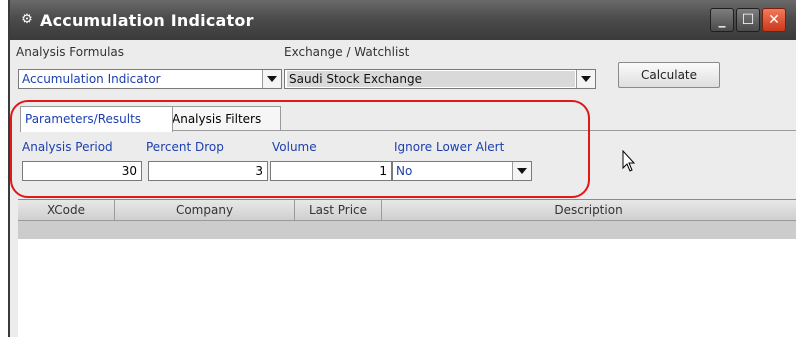 The height and width of the screenshot is (338, 796). I want to click on ignore-lower-alert-label: Ignore Lower Alert, so click(449, 147).